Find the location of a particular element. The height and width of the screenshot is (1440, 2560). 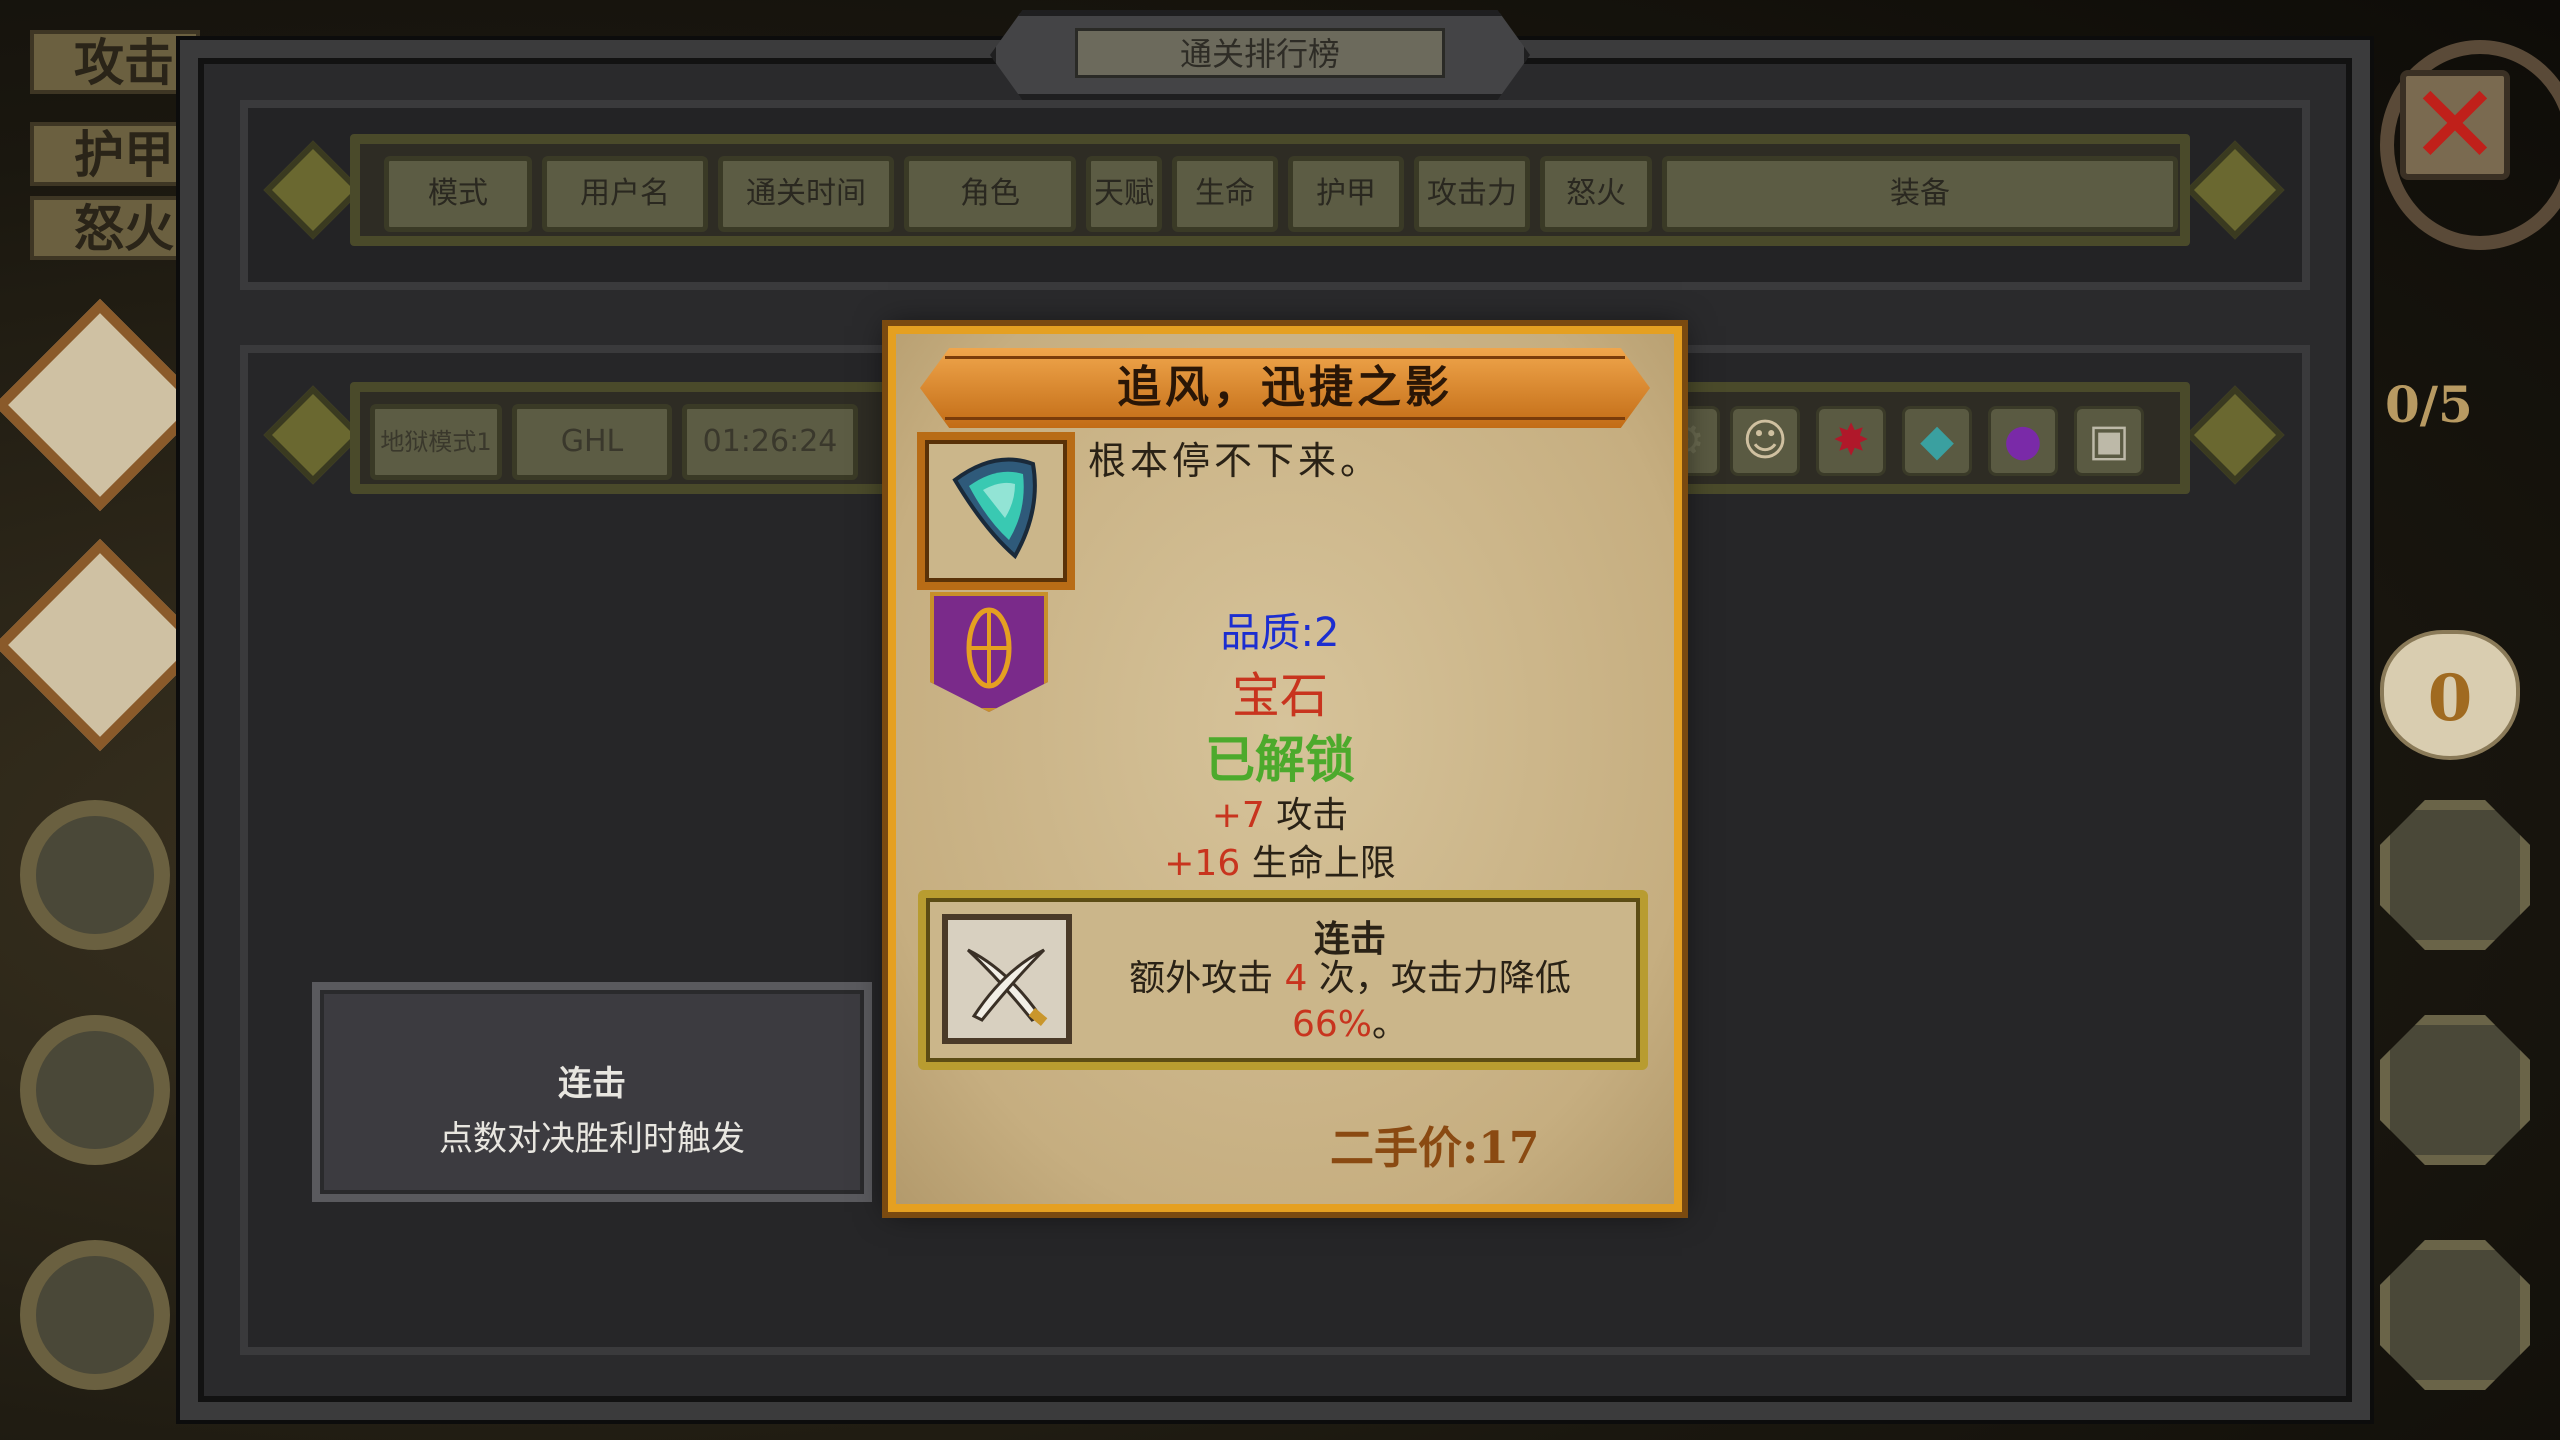

stat-value: +16 is located at coordinates (1202, 863).